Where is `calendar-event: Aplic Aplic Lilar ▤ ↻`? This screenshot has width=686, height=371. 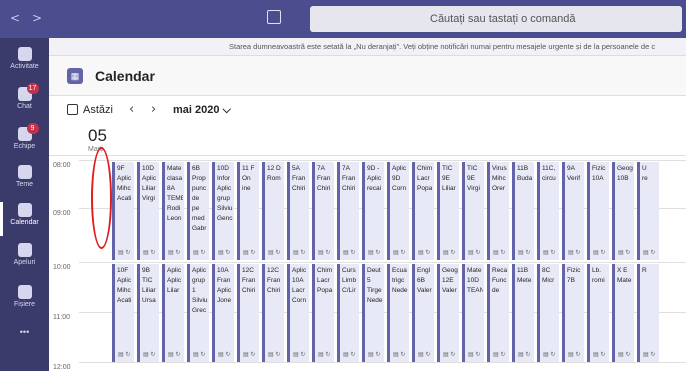 calendar-event: Aplic Aplic Lilar ▤ ↻ is located at coordinates (173, 313).